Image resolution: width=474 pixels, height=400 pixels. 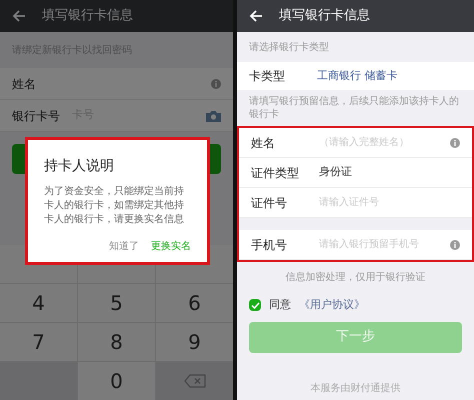 What do you see at coordinates (280, 305) in the screenshot?
I see `agree-label: 同意` at bounding box center [280, 305].